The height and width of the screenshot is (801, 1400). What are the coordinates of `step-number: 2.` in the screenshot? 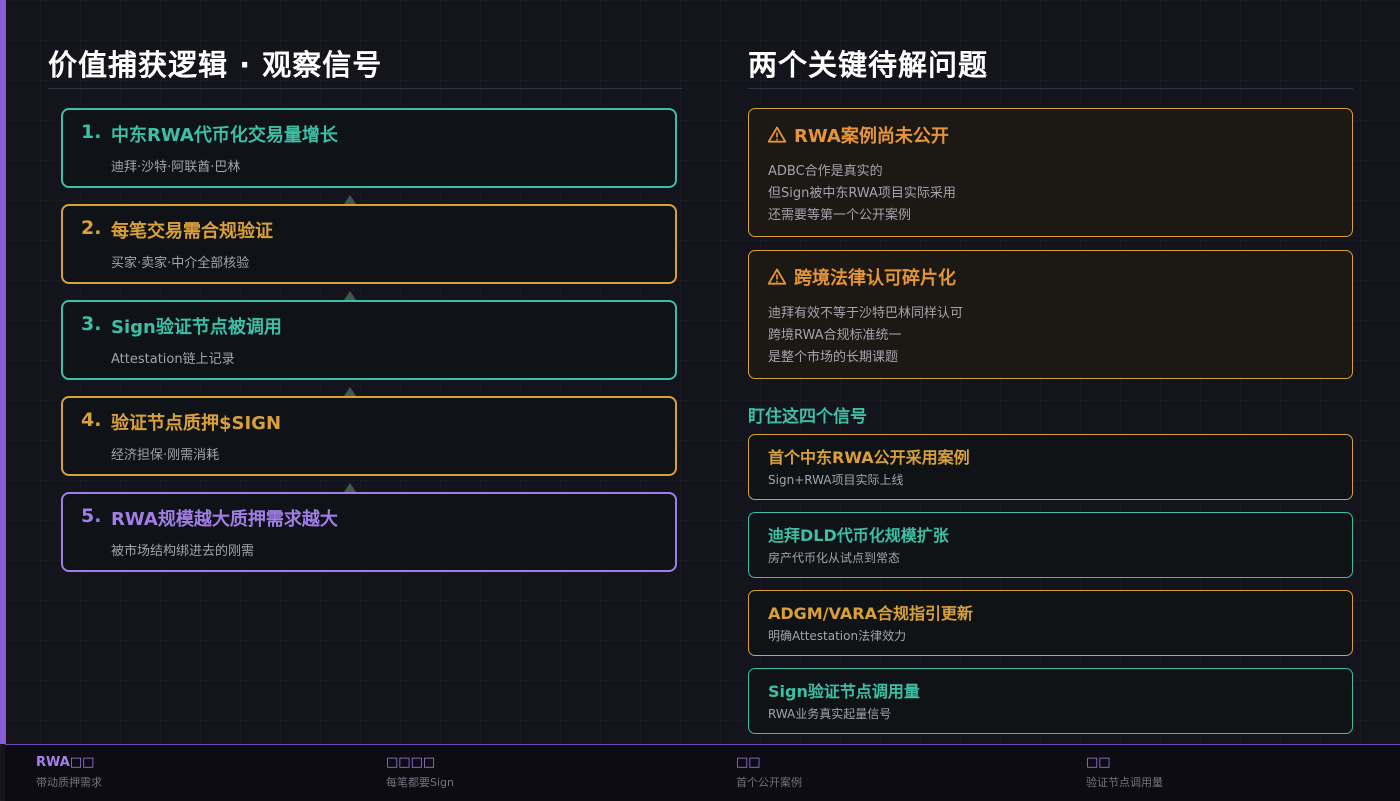 It's located at (91, 228).